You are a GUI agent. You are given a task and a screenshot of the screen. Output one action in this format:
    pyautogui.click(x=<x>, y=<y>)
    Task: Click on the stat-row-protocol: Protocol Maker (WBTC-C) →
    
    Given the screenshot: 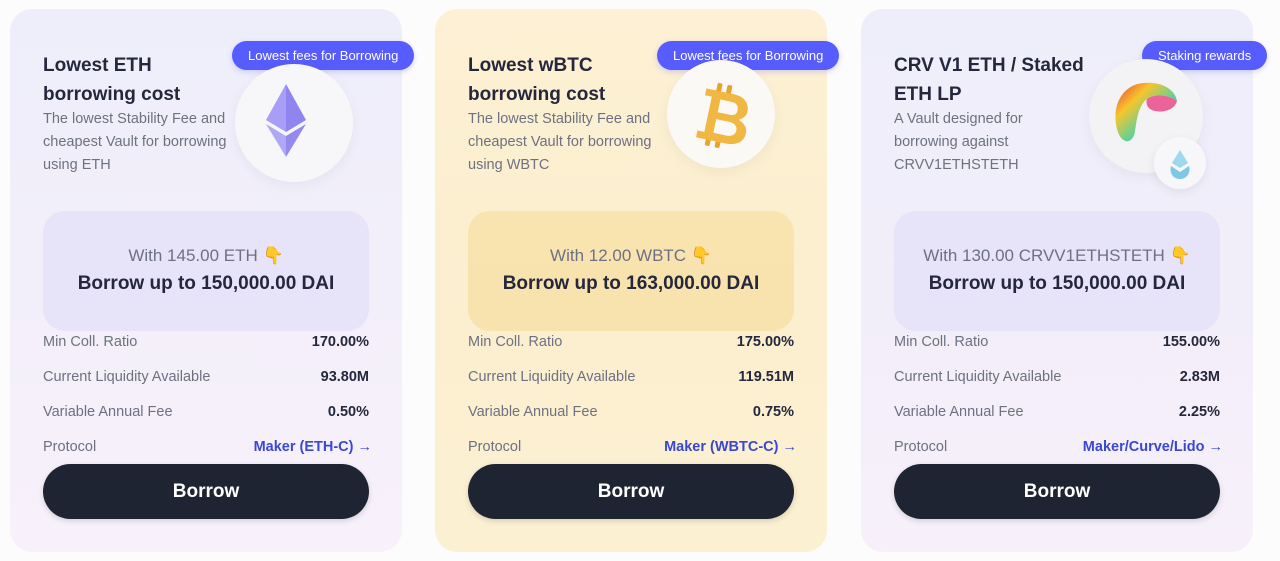 What is the action you would take?
    pyautogui.click(x=632, y=450)
    